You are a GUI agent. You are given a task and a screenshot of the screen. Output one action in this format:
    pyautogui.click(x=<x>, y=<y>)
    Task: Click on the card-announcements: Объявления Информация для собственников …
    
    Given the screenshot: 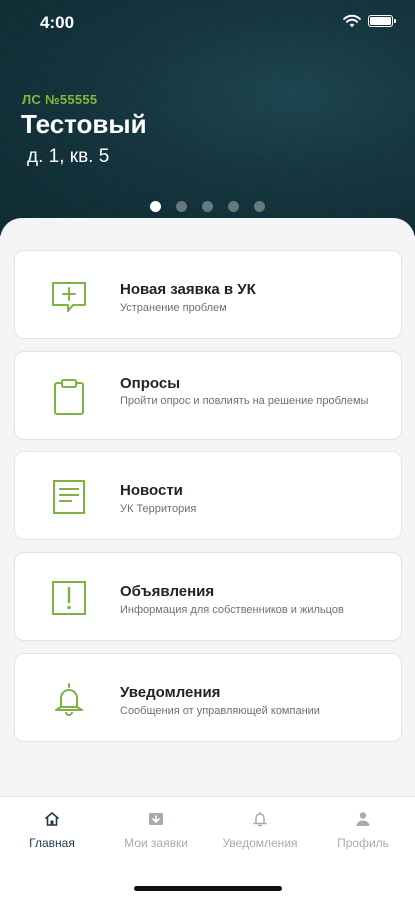 What is the action you would take?
    pyautogui.click(x=208, y=596)
    